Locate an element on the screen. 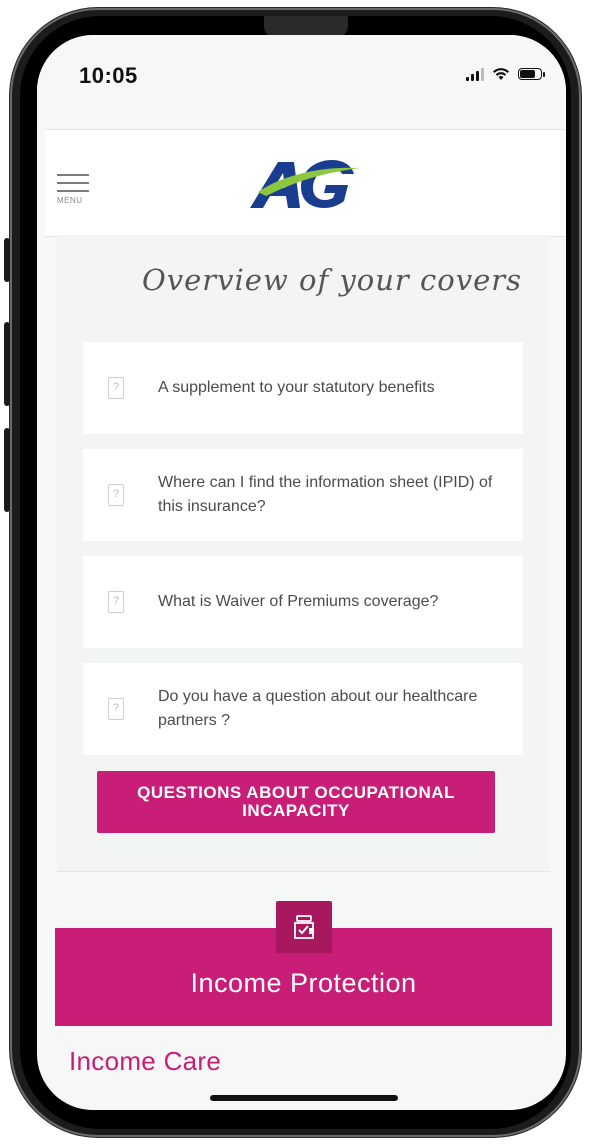 This screenshot has width=593, height=1145. cellular-signal-icon is located at coordinates (475, 74).